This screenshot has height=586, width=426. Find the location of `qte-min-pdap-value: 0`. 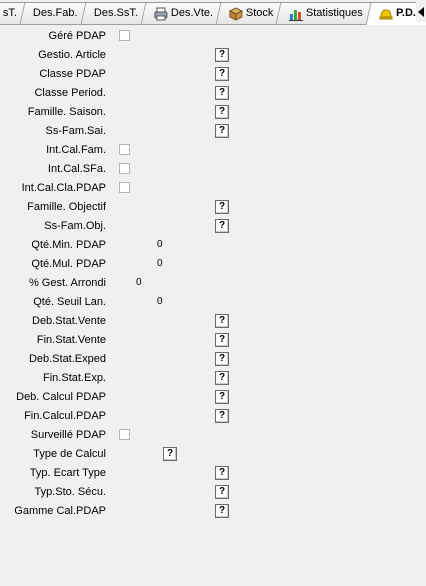

qte-min-pdap-value: 0 is located at coordinates (160, 245).